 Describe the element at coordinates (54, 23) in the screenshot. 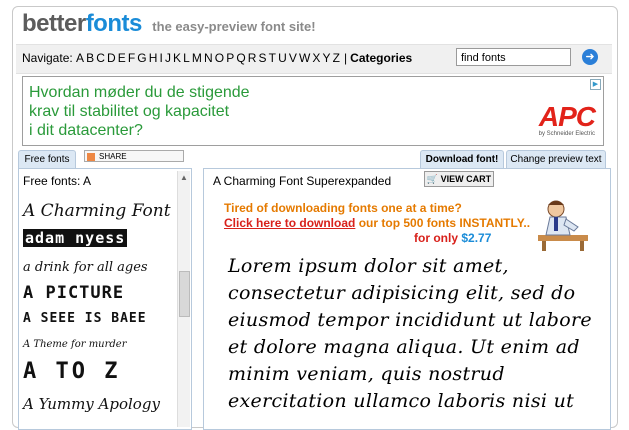

I see `logo-better: better` at that location.